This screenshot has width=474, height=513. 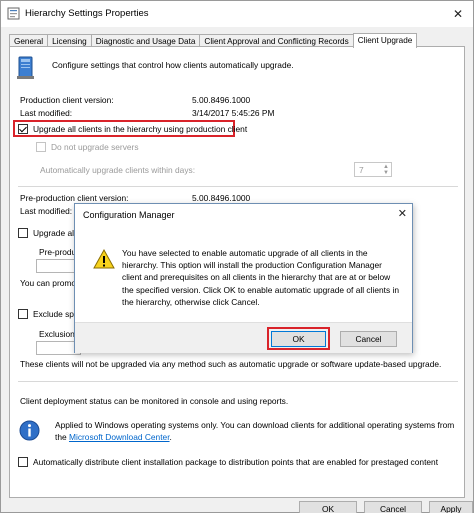 I want to click on auto-upgrade-days-spinner: 7 ▲ ▼, so click(x=373, y=169).